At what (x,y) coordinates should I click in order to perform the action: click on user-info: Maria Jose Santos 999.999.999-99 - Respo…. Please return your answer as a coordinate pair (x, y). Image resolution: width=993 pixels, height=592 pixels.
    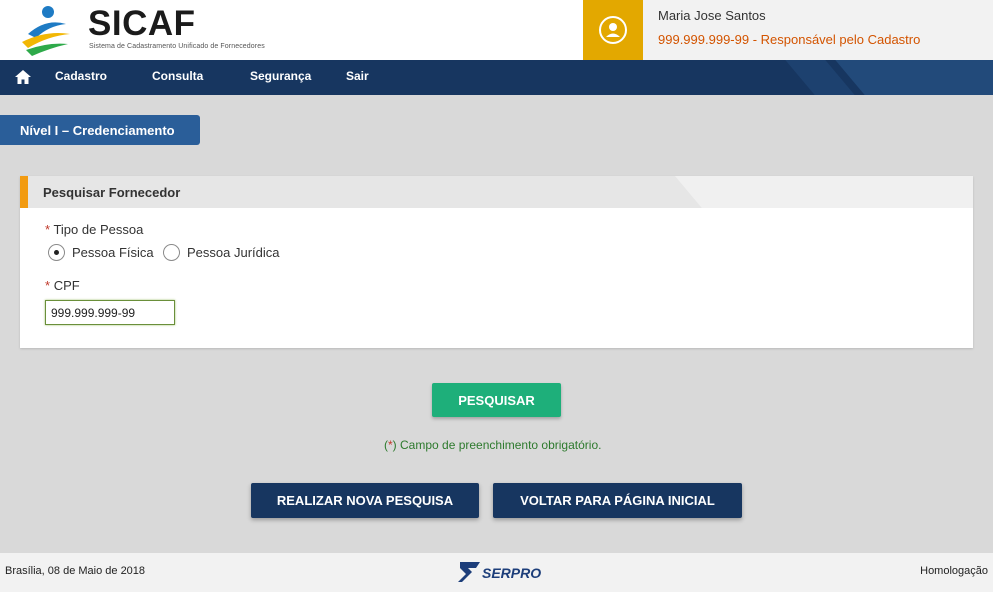
    Looking at the image, I should click on (788, 30).